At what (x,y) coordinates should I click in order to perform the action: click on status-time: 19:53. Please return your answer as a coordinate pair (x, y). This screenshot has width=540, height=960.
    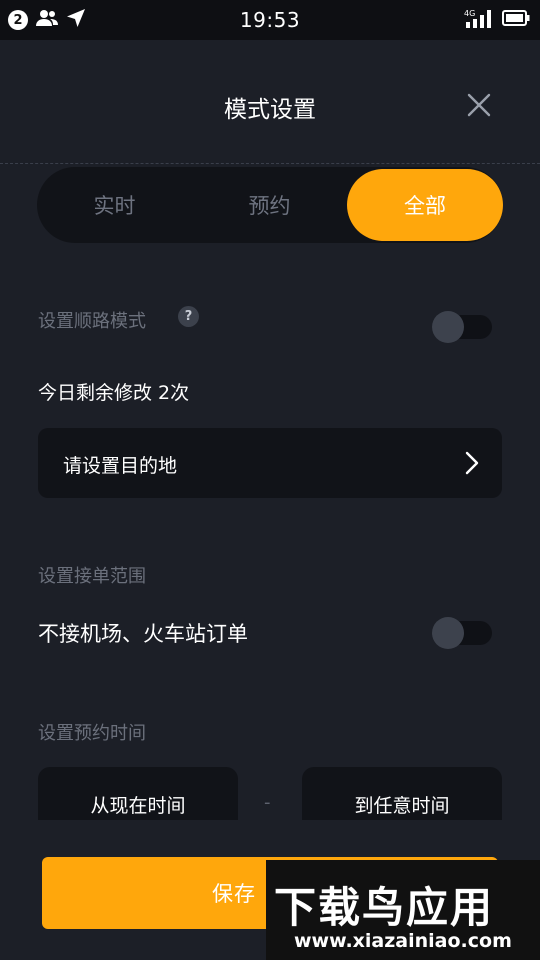
    Looking at the image, I should click on (270, 20).